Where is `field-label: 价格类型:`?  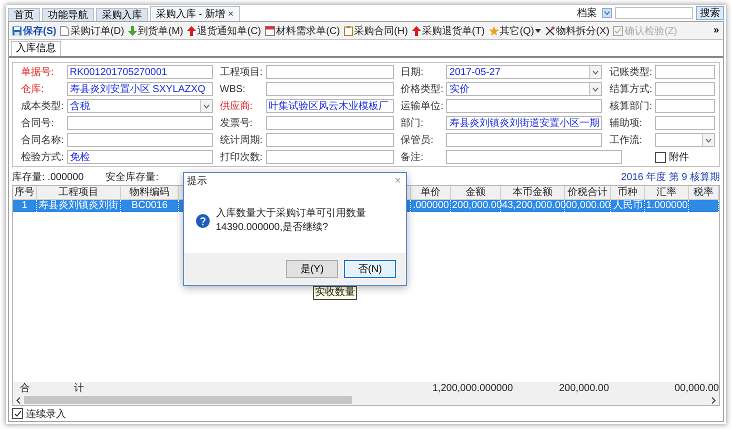 field-label: 价格类型: is located at coordinates (422, 89).